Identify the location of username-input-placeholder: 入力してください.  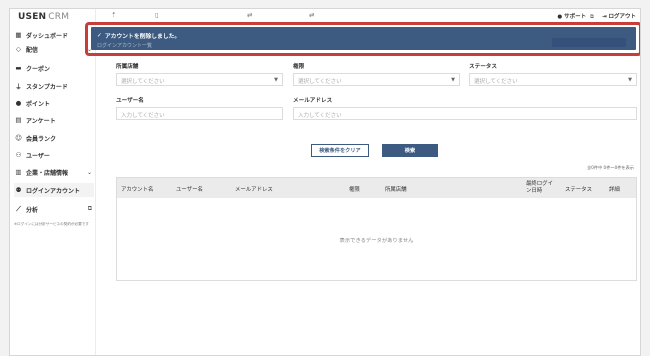
(143, 116).